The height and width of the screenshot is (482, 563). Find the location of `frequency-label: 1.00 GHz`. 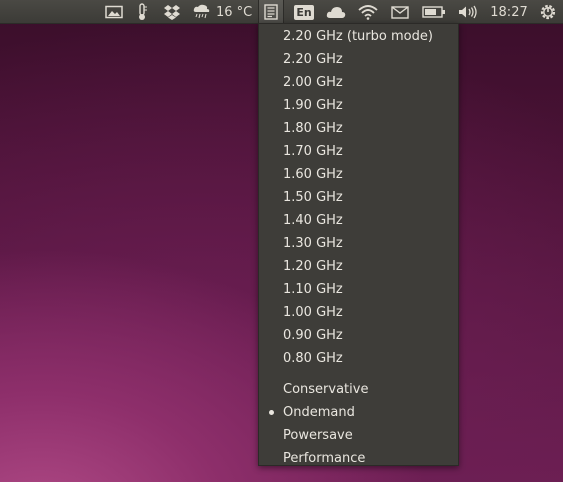

frequency-label: 1.00 GHz is located at coordinates (313, 312).